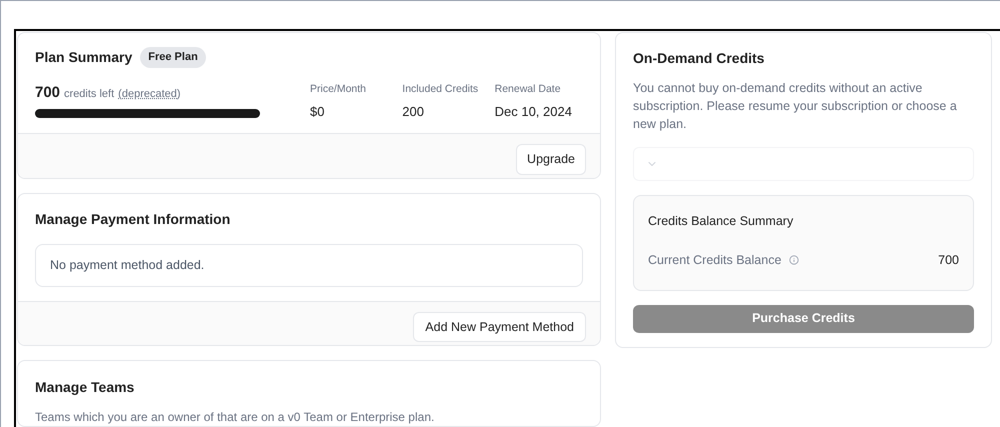  Describe the element at coordinates (441, 89) in the screenshot. I see `stat-label: Included Credits` at that location.